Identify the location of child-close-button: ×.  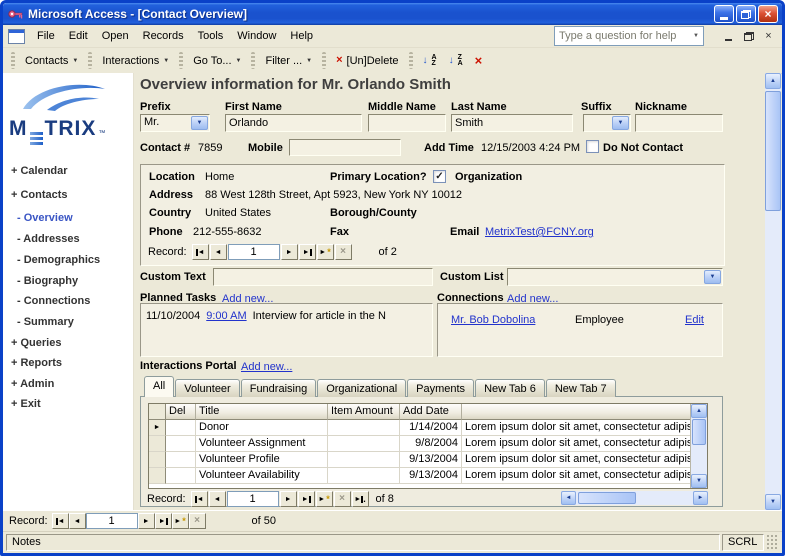
(768, 36).